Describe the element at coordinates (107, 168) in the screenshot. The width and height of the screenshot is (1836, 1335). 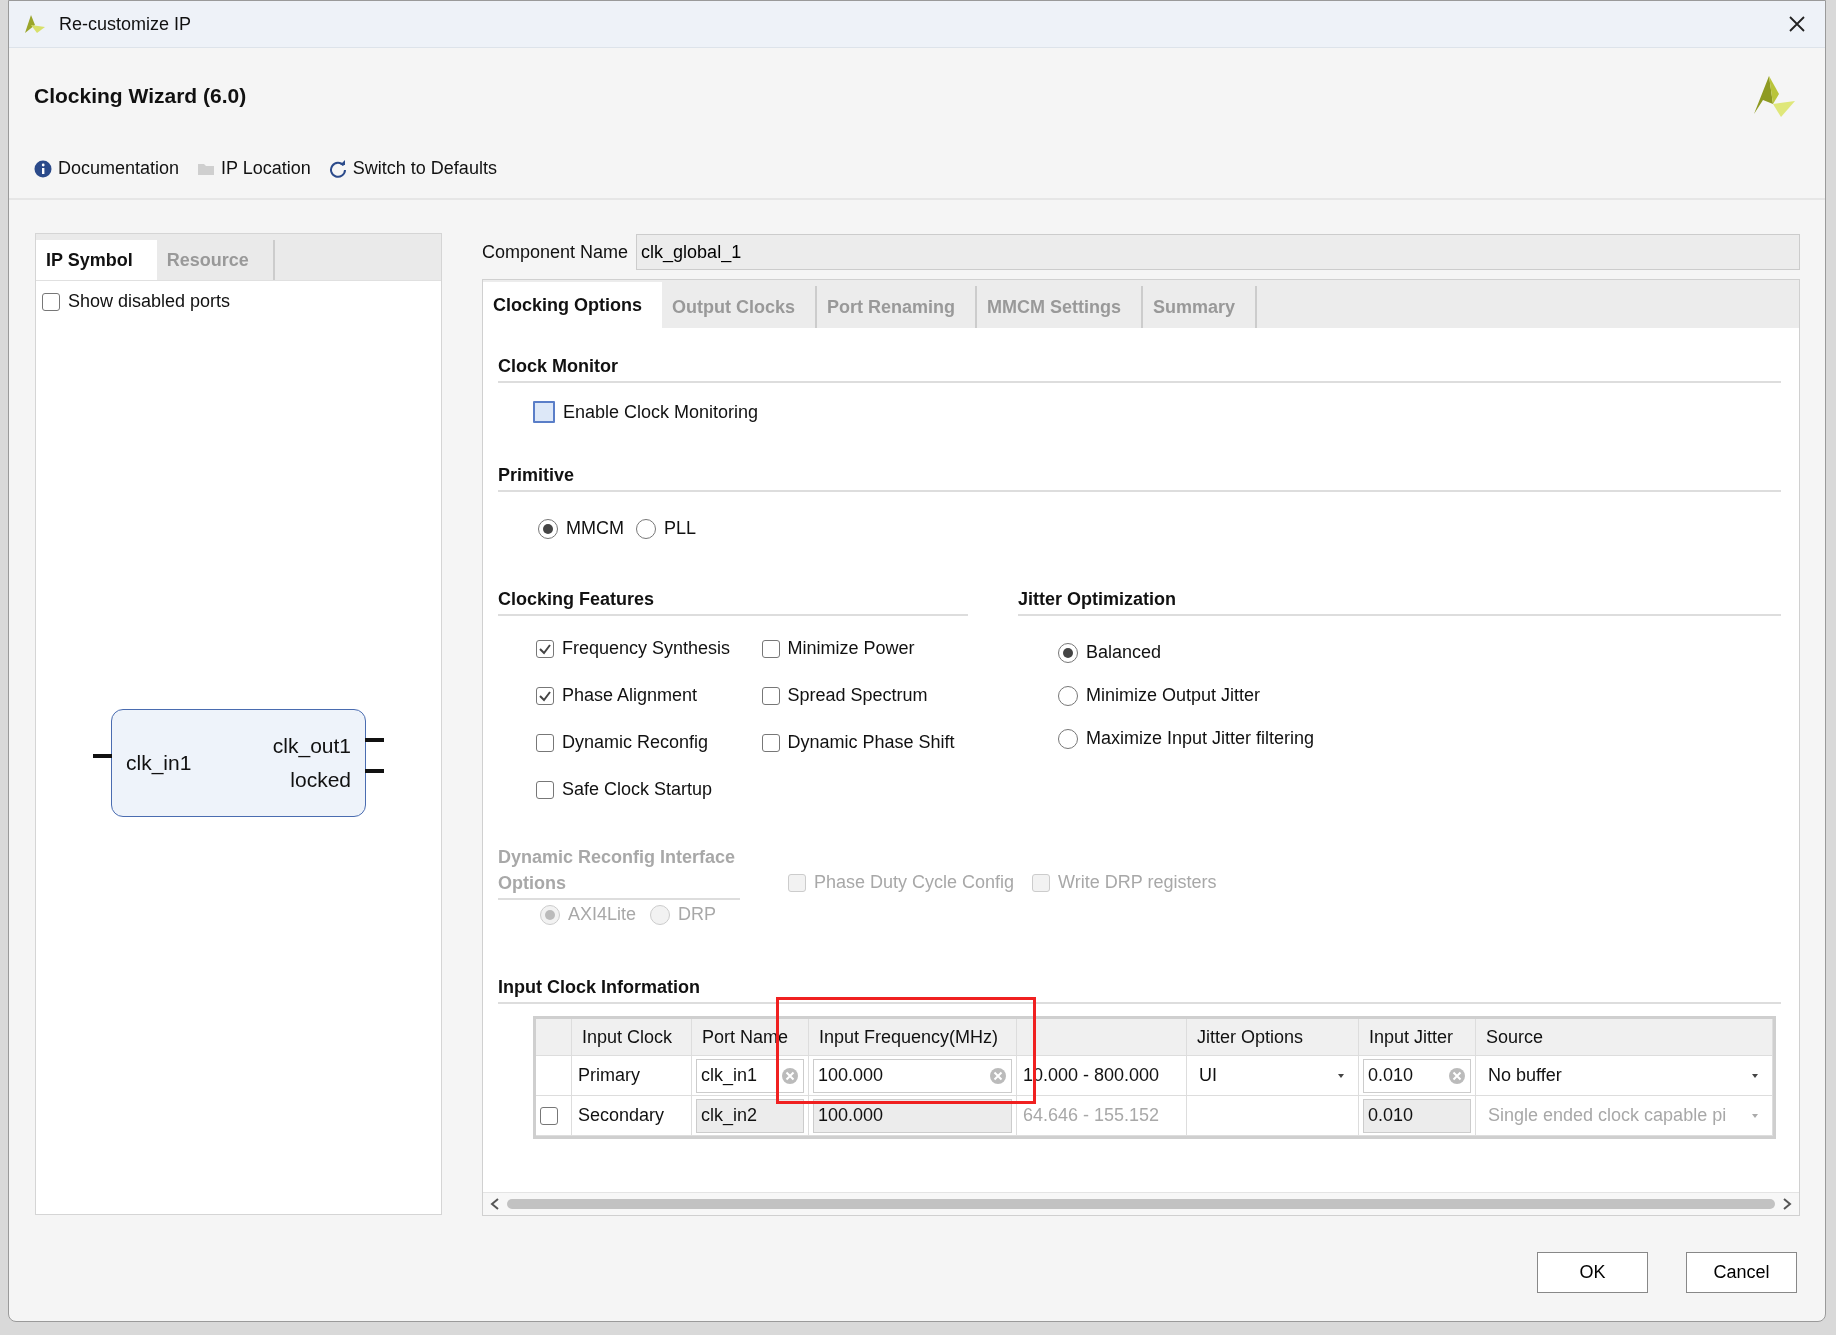
I see `toolbar-button: Documentation` at that location.